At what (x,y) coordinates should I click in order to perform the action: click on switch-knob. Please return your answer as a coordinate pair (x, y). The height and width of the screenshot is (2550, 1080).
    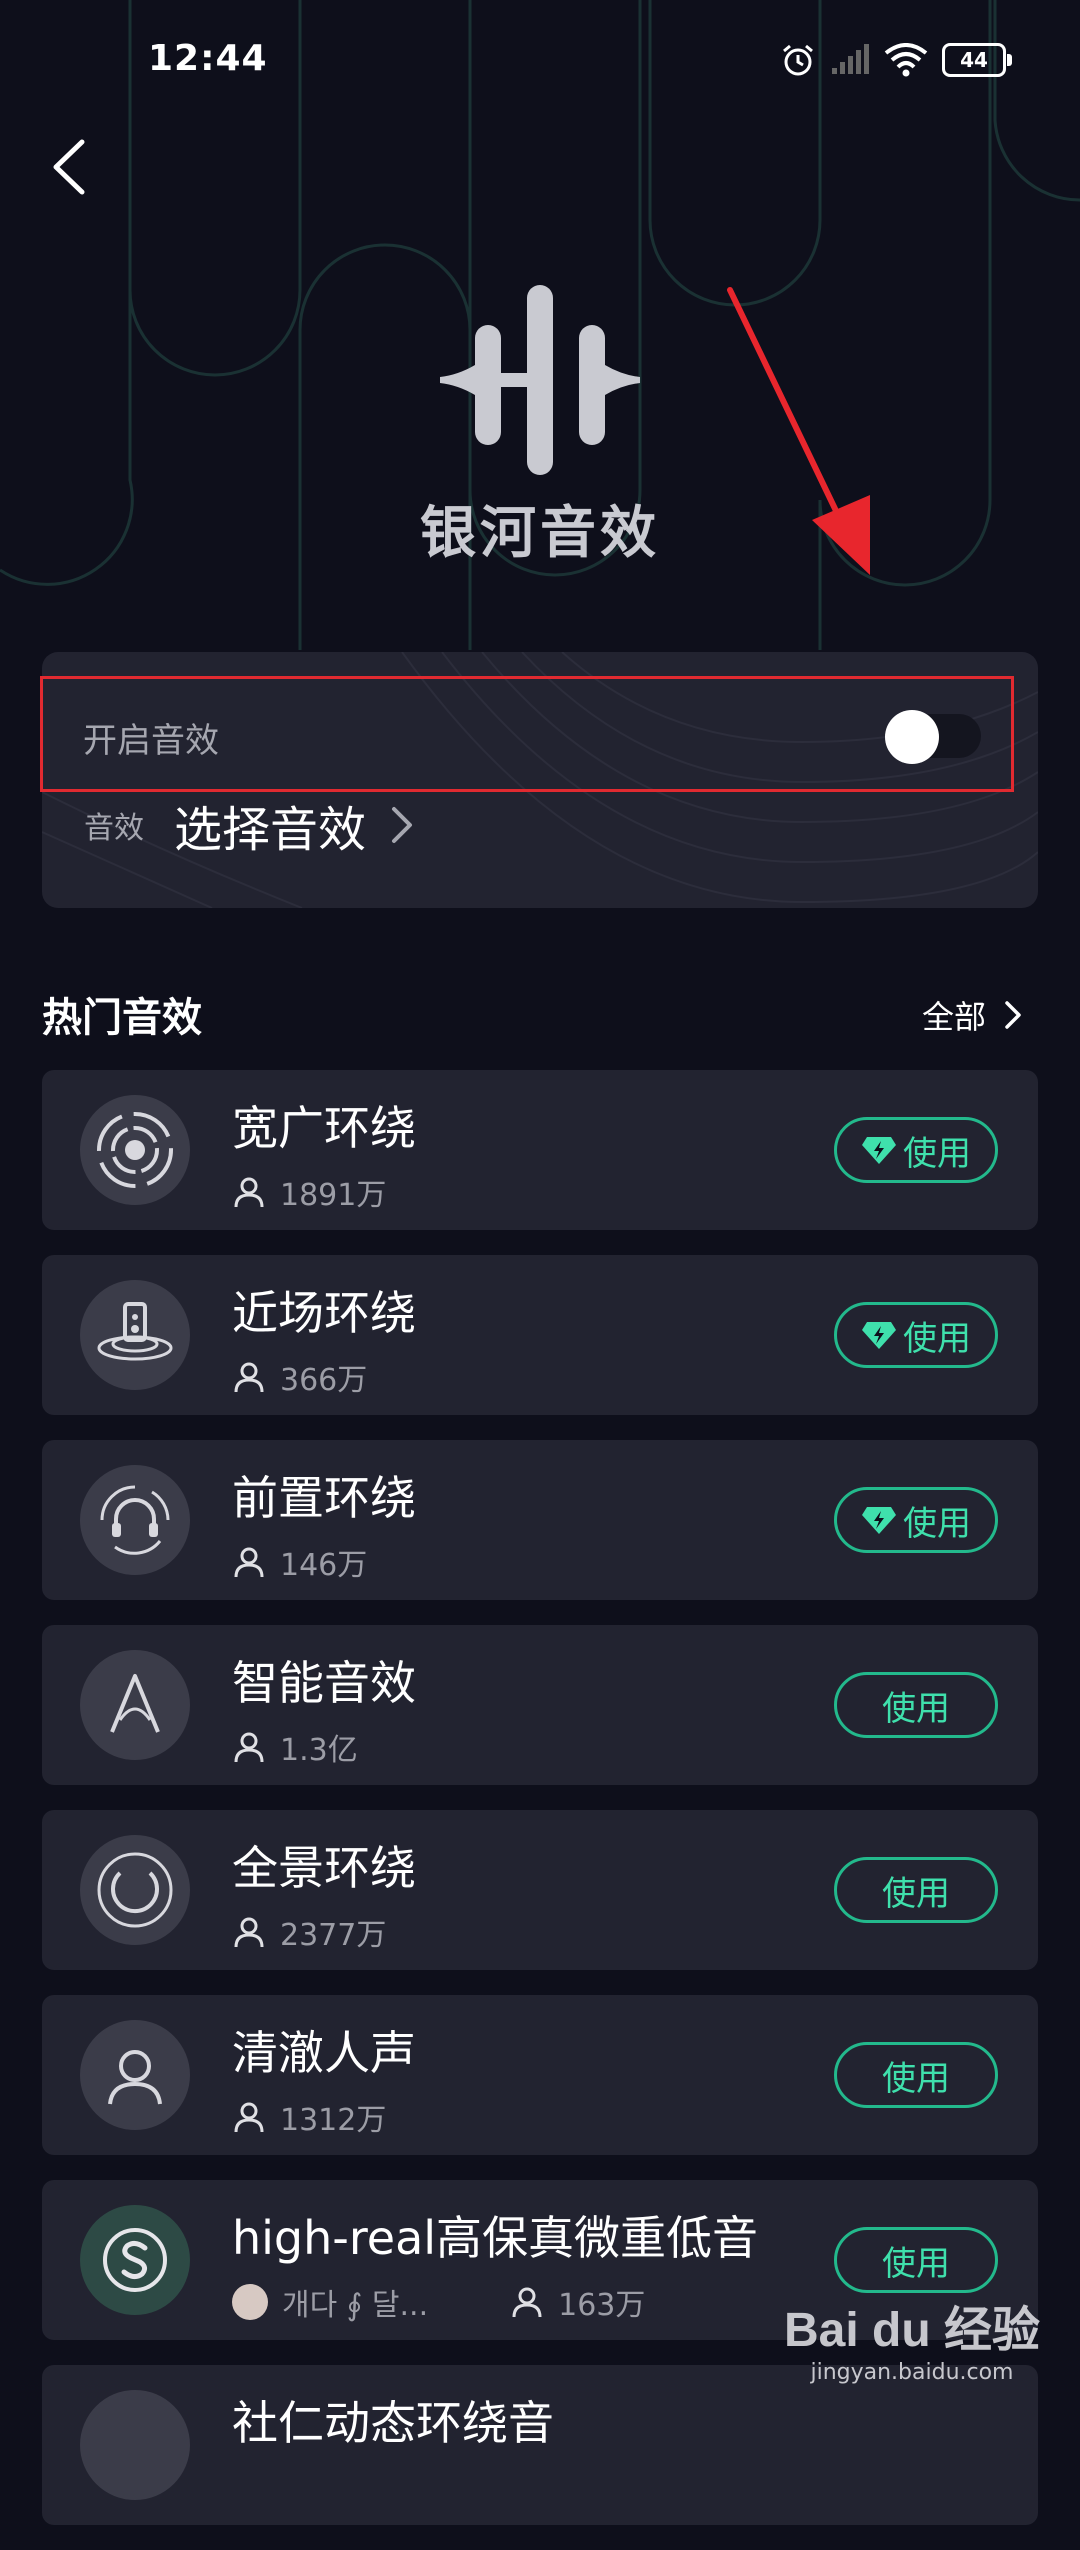
    Looking at the image, I should click on (912, 737).